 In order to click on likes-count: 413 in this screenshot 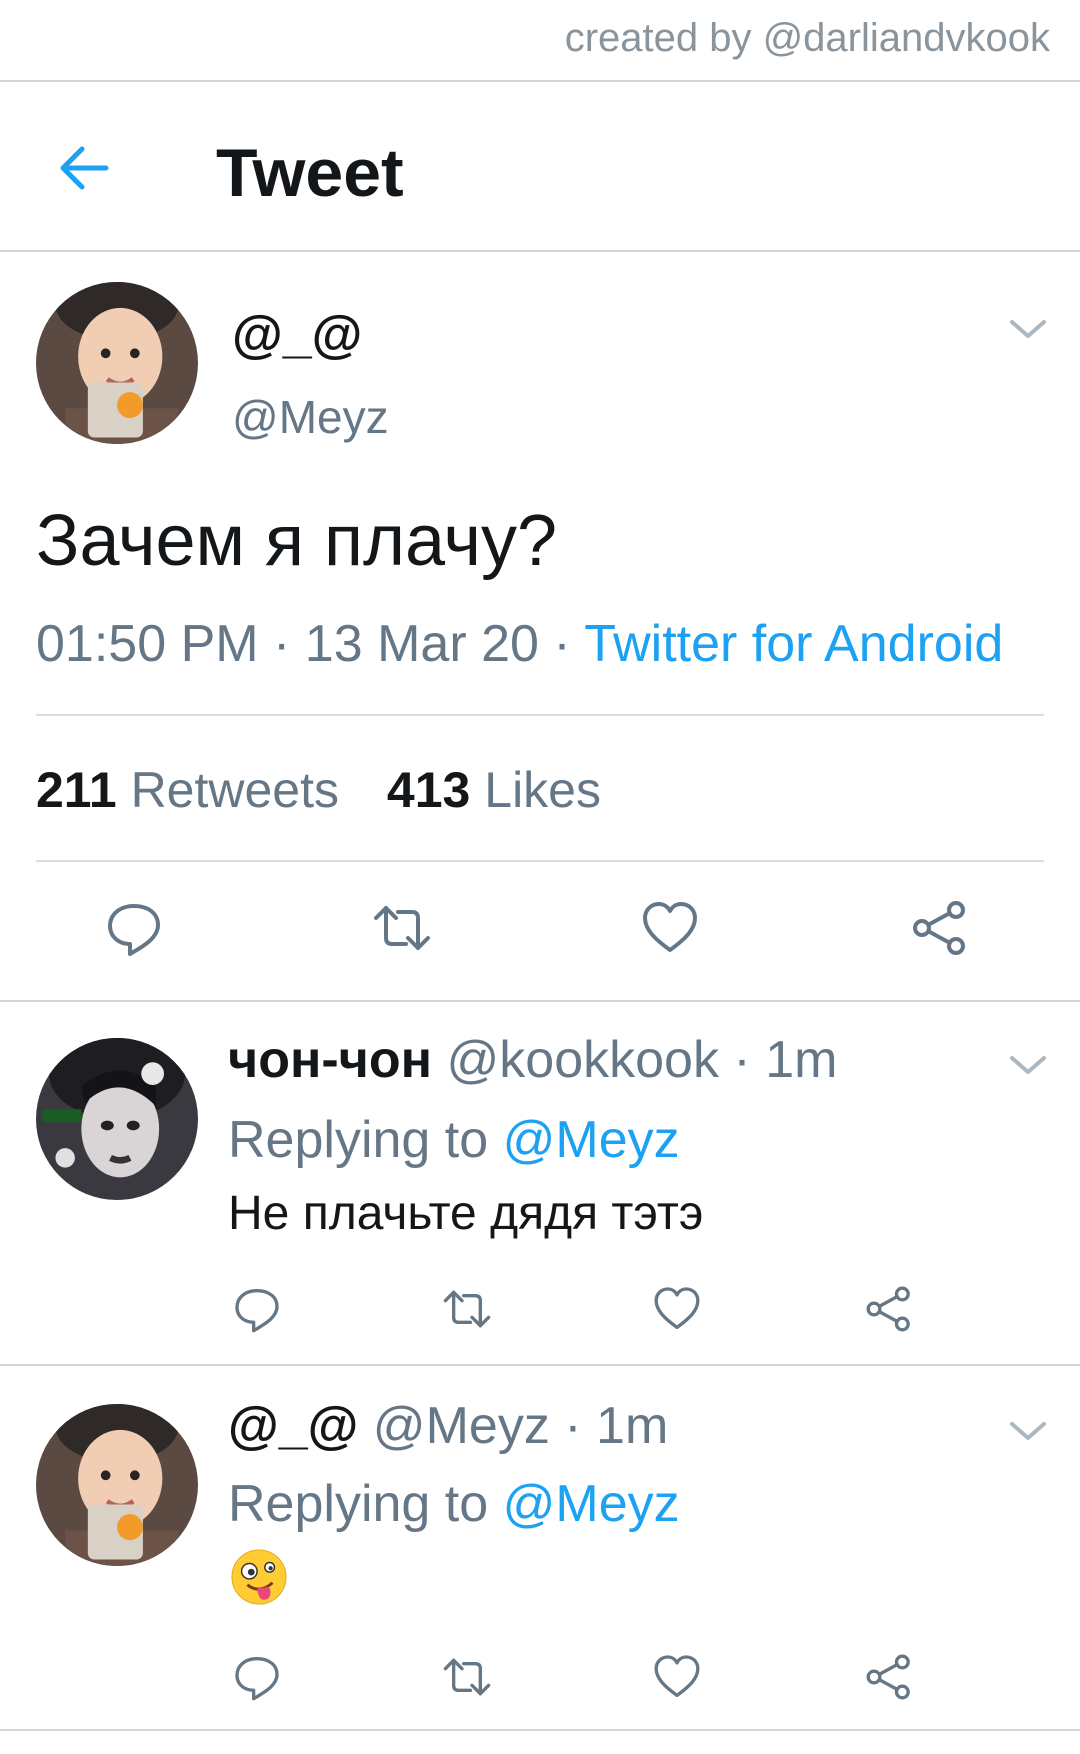, I will do `click(428, 790)`.